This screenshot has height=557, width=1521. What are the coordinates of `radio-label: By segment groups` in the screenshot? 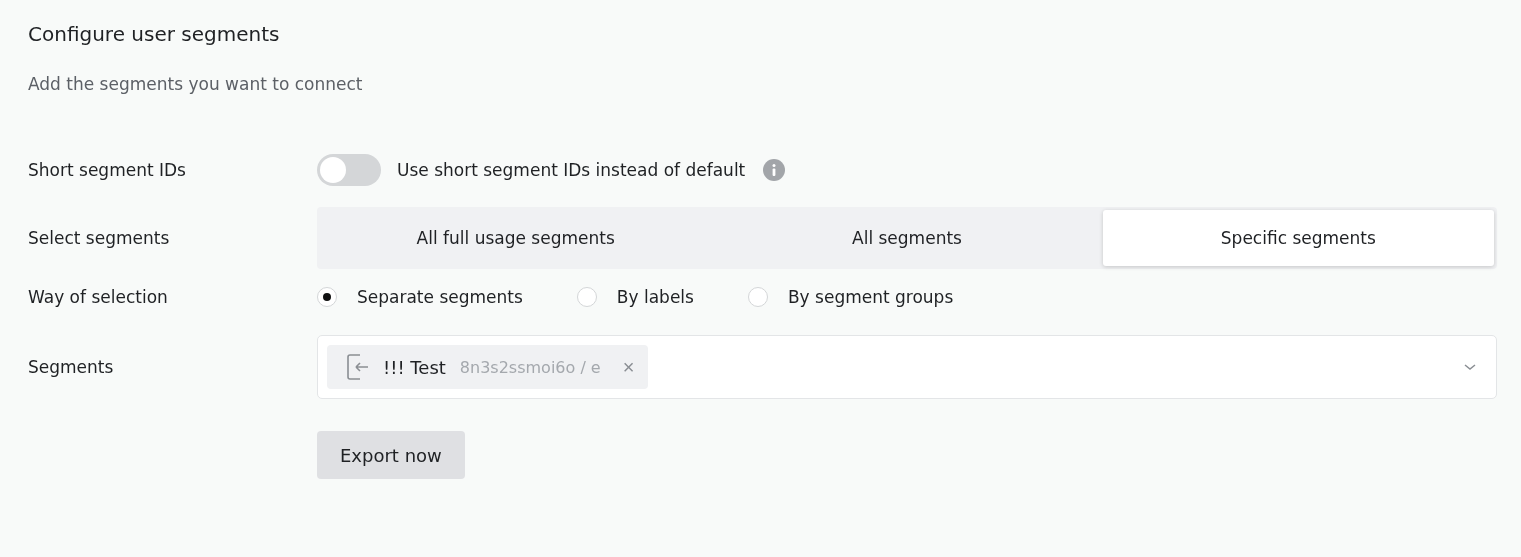 It's located at (870, 297).